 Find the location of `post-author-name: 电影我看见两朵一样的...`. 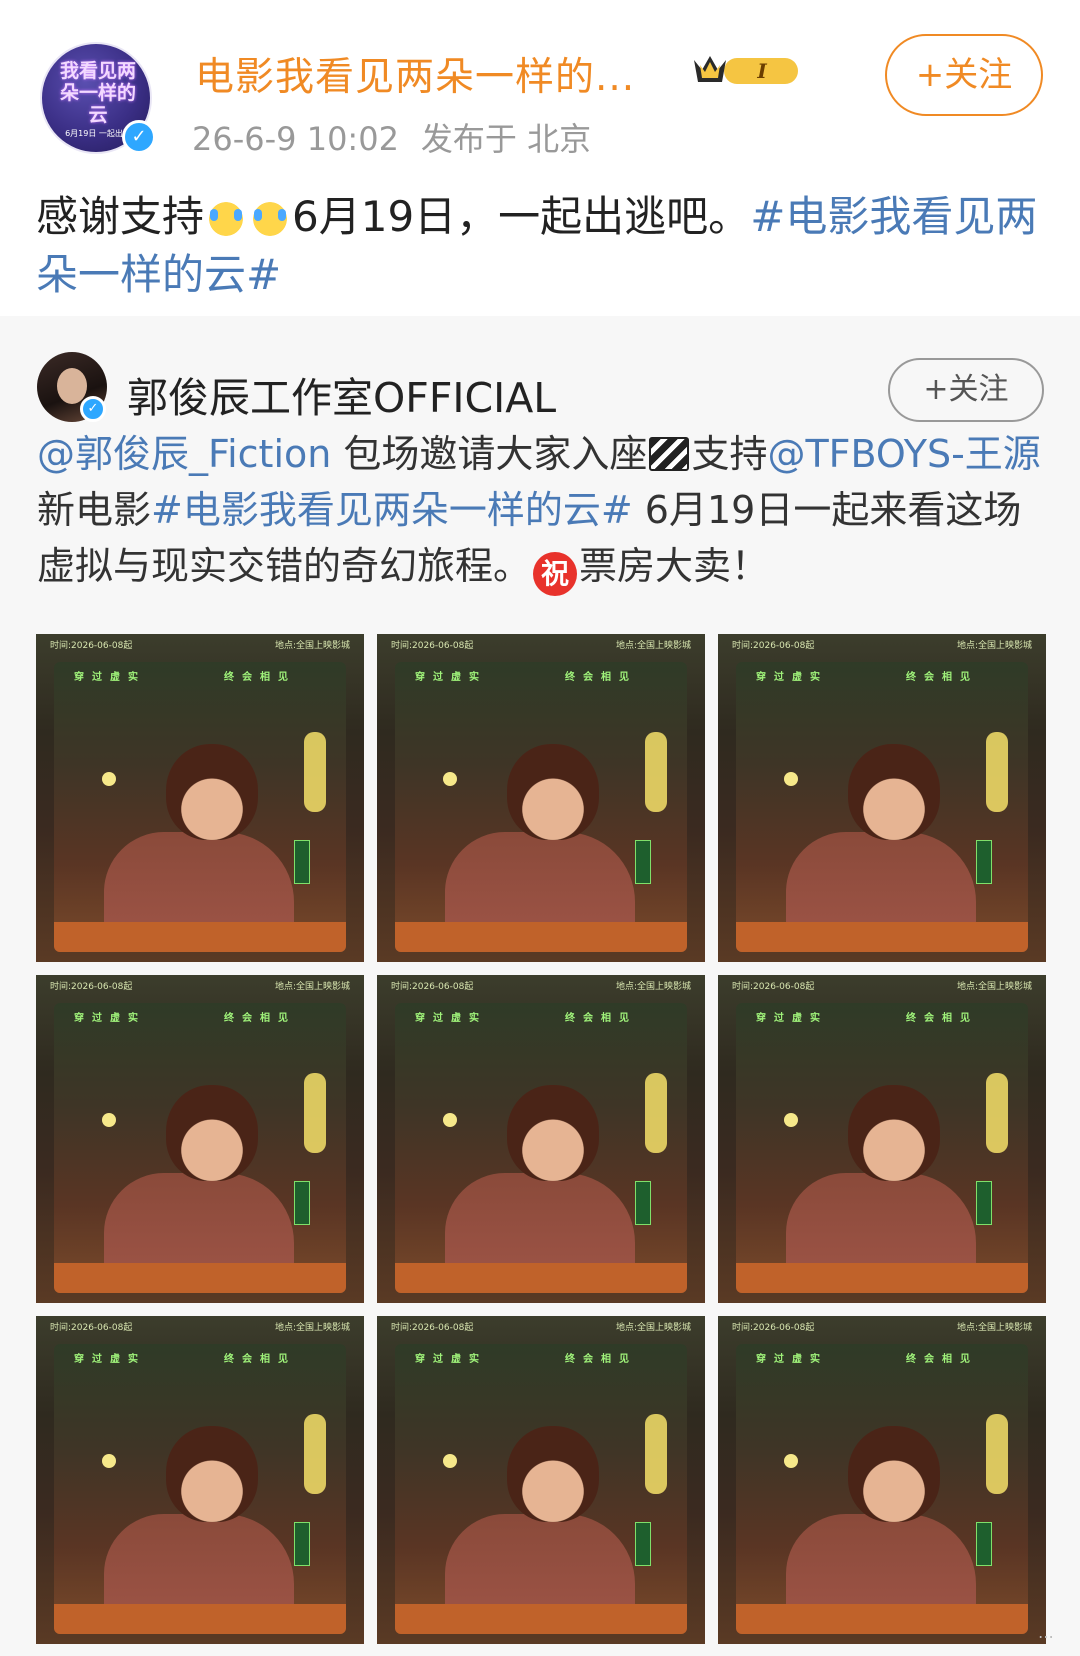

post-author-name: 电影我看见两朵一样的... is located at coordinates (415, 74).